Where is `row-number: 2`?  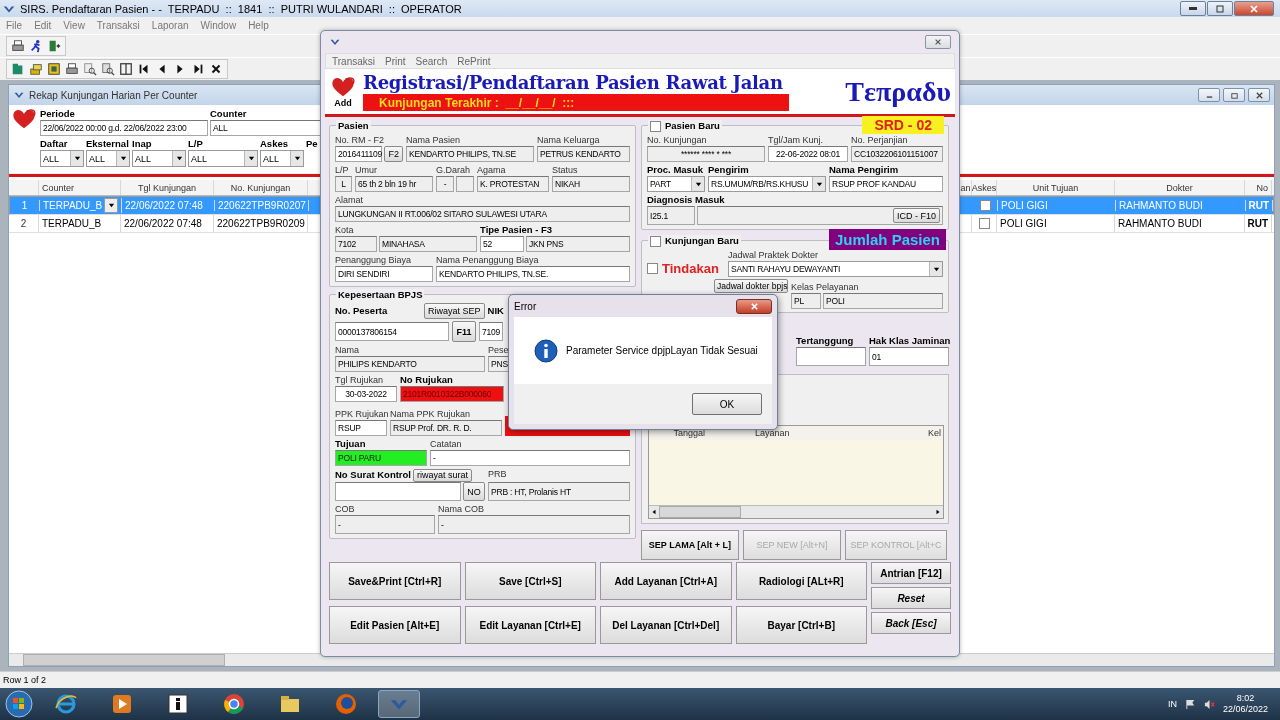 row-number: 2 is located at coordinates (24, 223).